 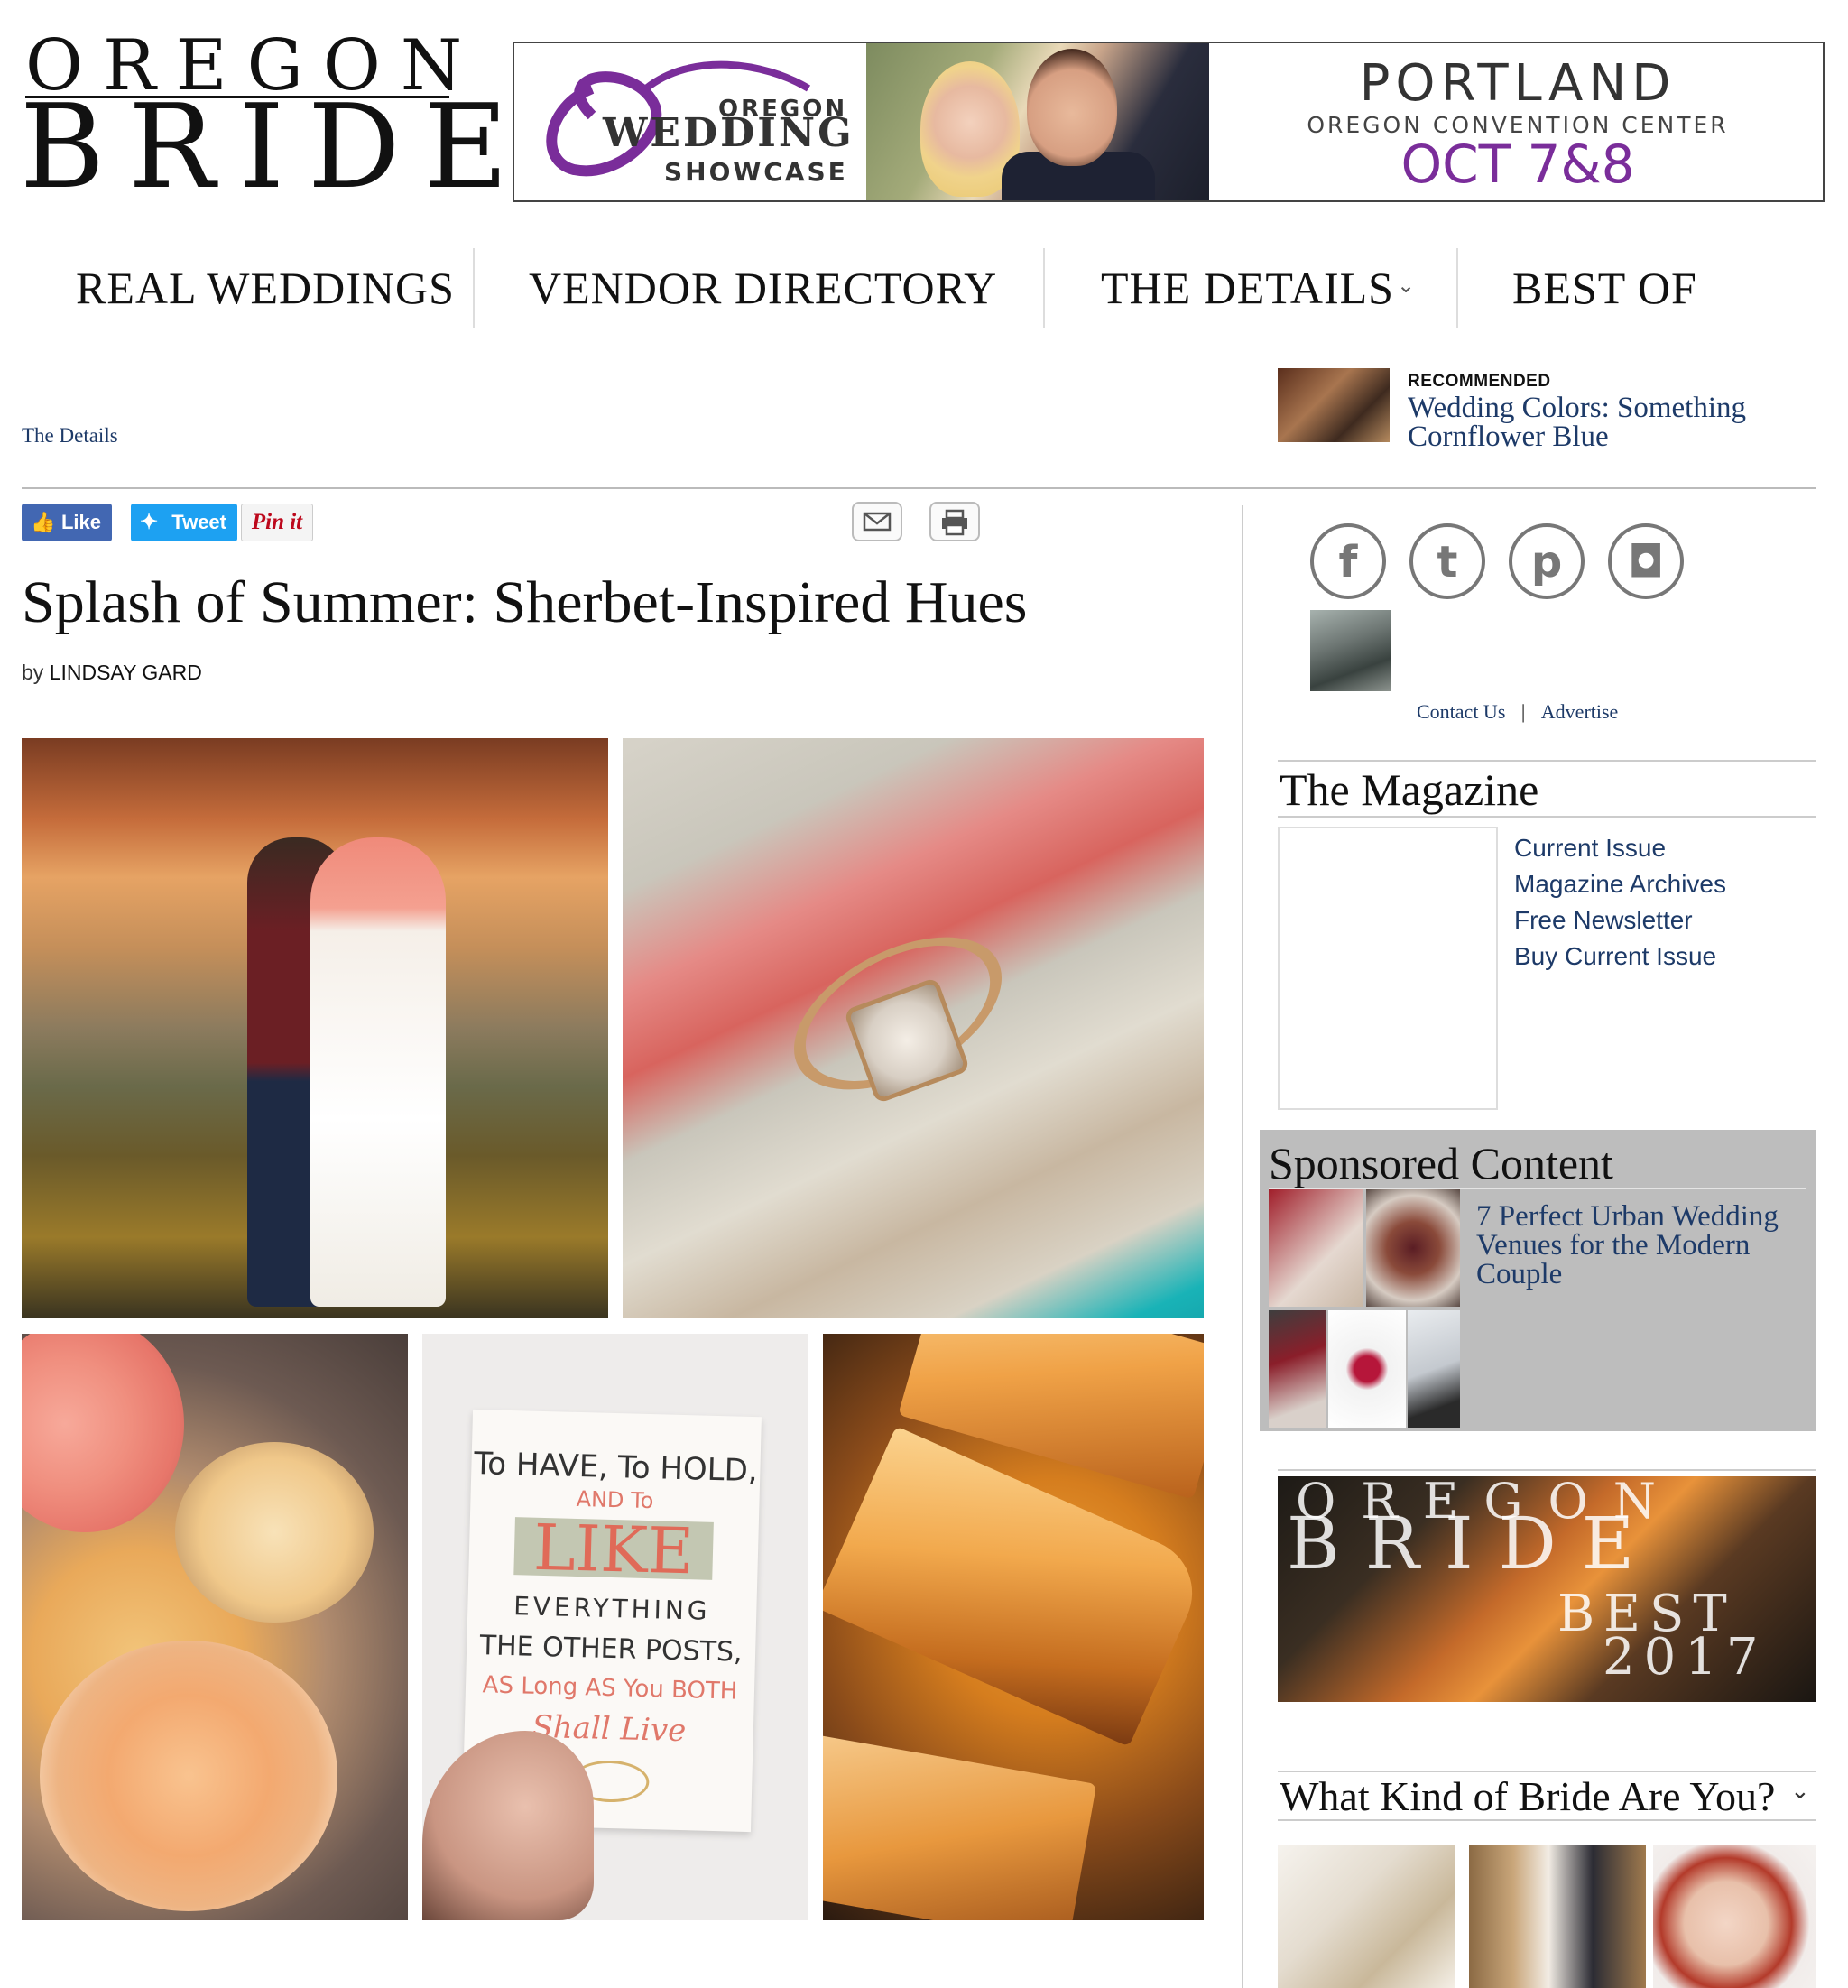 What do you see at coordinates (1461, 712) in the screenshot?
I see `contact-us-link: Contact Us` at bounding box center [1461, 712].